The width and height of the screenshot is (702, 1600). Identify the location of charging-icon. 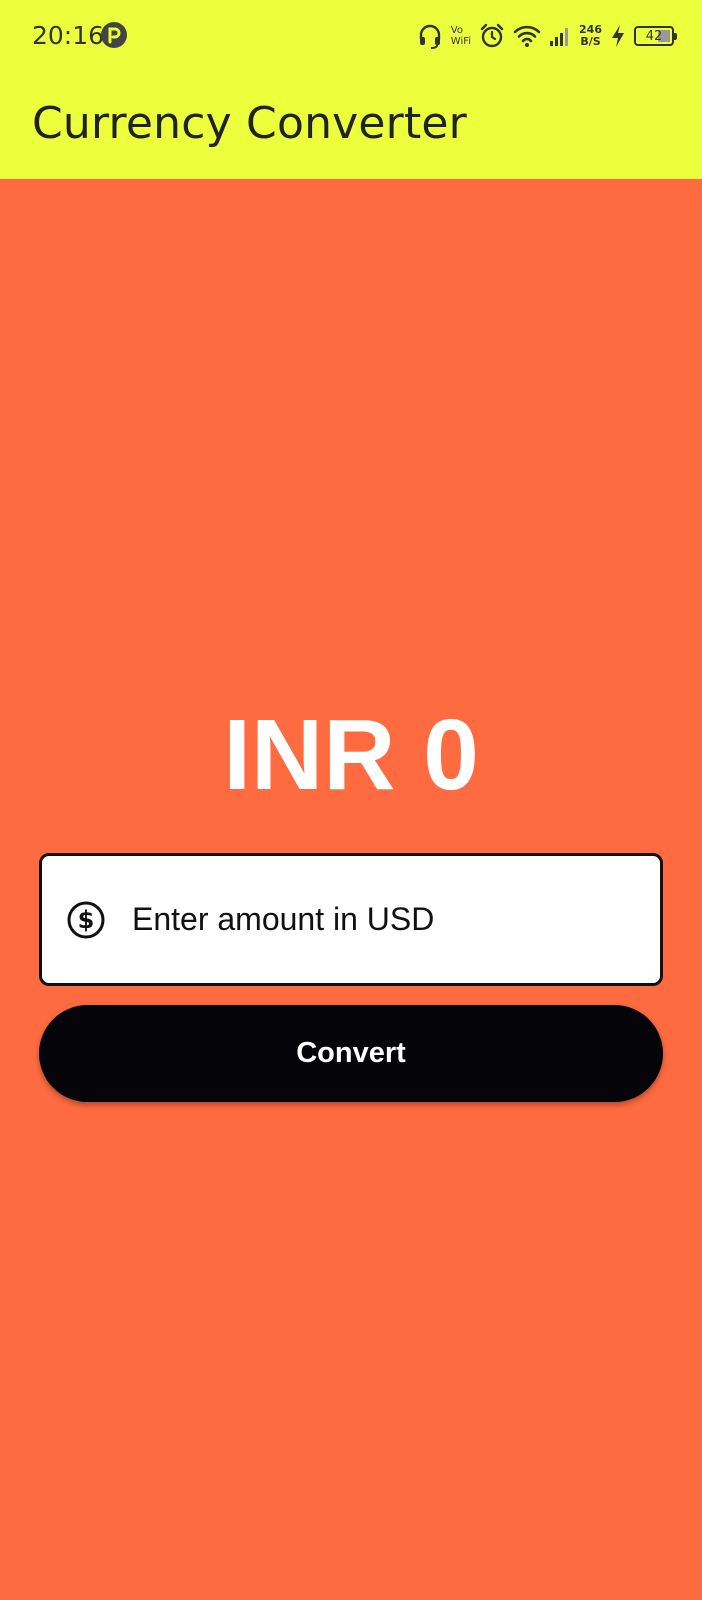
(618, 36).